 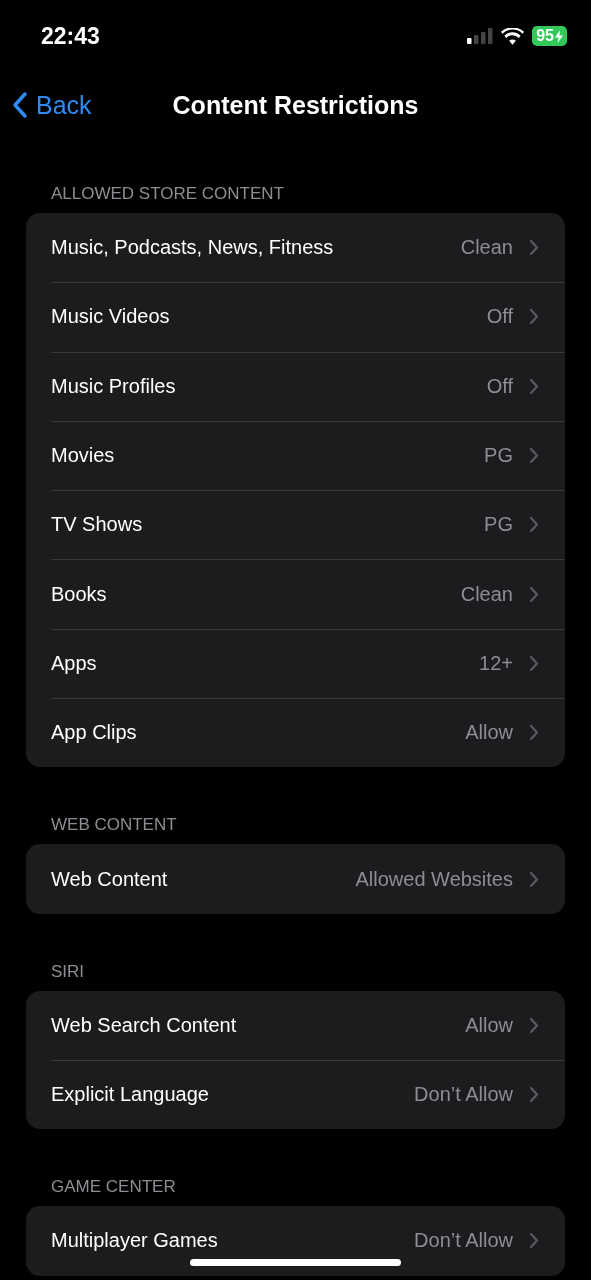 I want to click on settings-row: Music Profiles Off, so click(x=295, y=386).